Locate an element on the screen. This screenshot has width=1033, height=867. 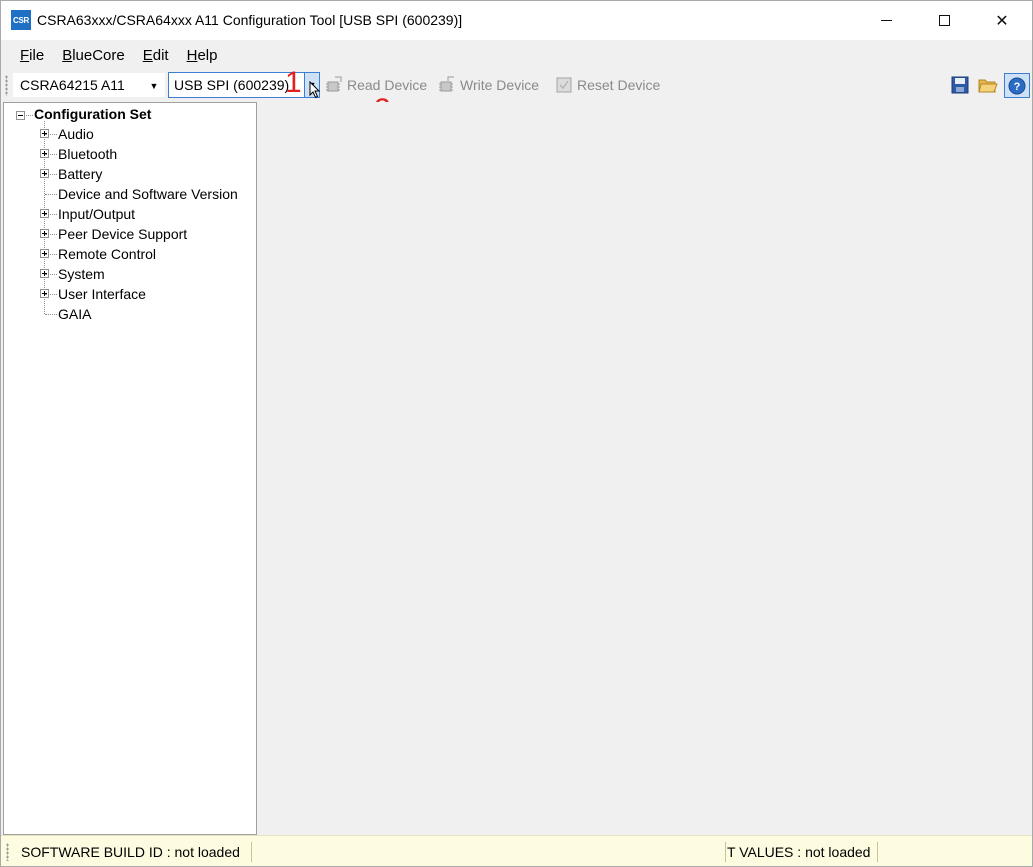
menu-edit-accel: E is located at coordinates (147, 55).